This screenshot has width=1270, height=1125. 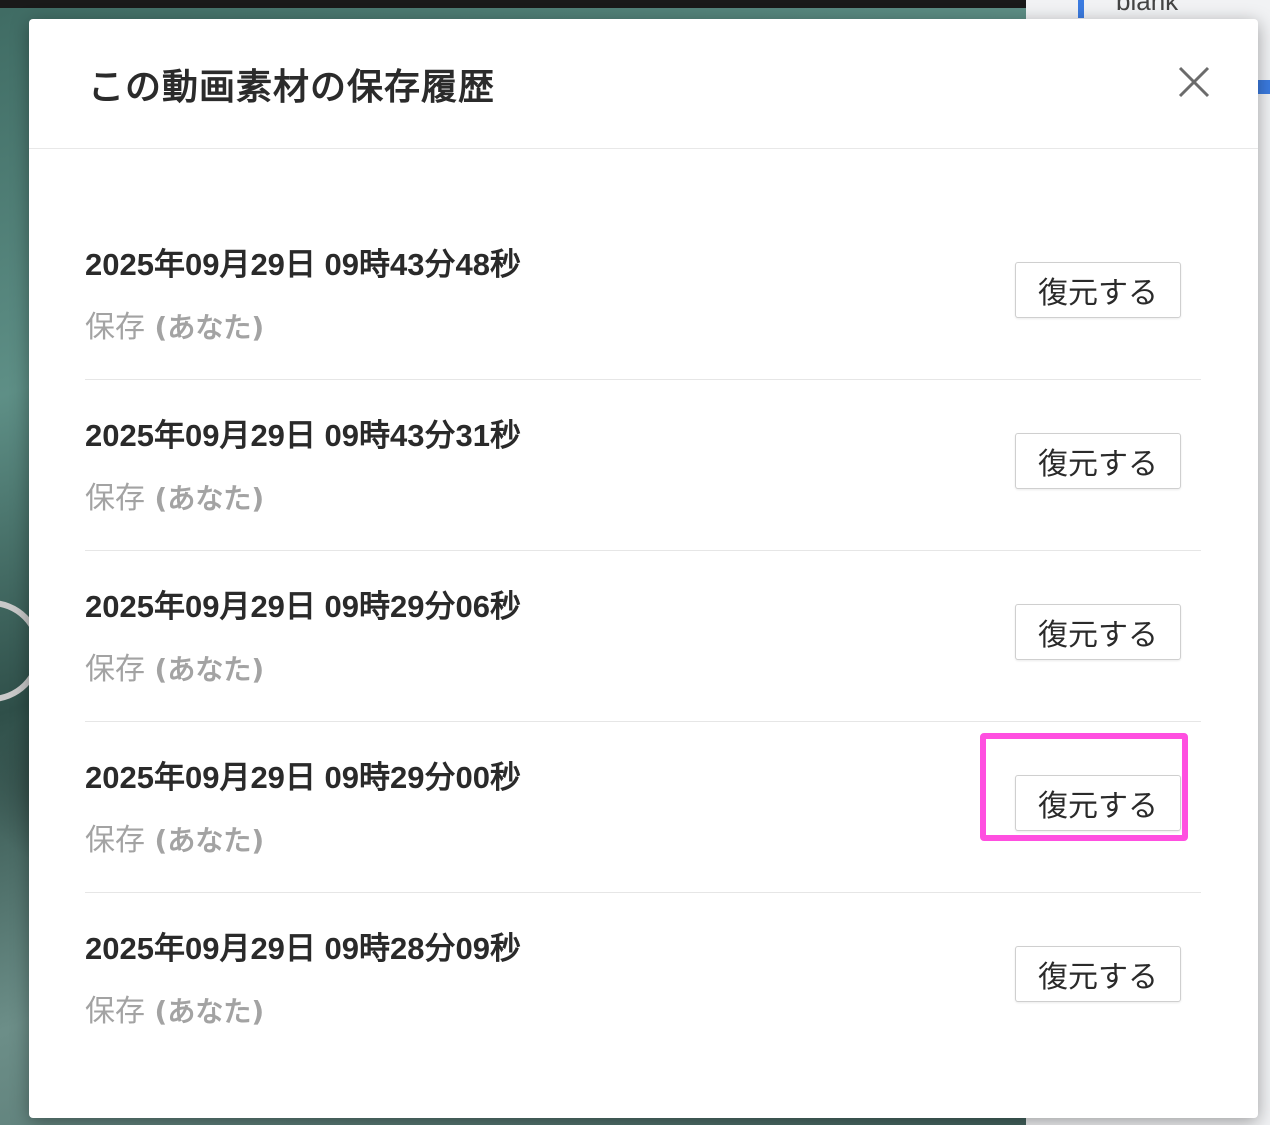 I want to click on history-row: 2025年09月29日 09時29分00秒 保存 (あなた) 復元する, so click(x=643, y=807).